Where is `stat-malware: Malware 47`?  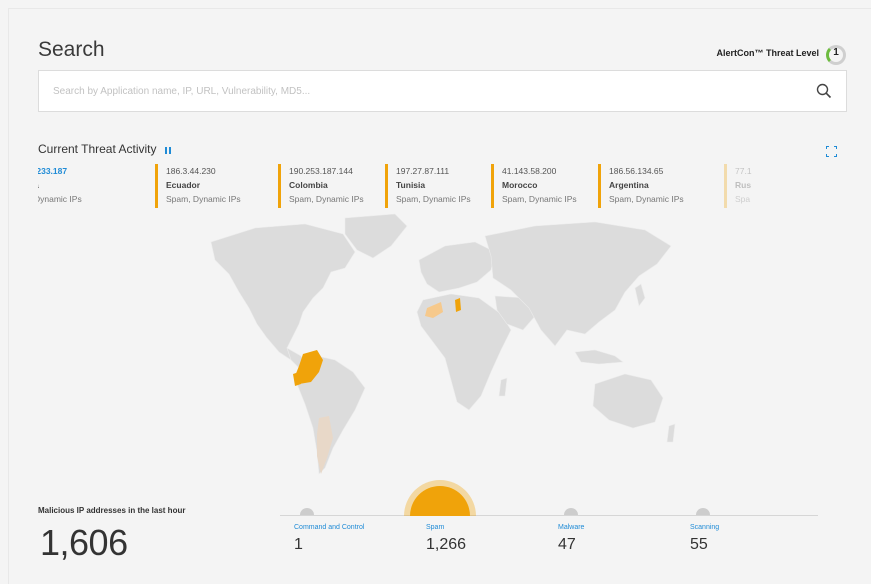 stat-malware: Malware 47 is located at coordinates (571, 539).